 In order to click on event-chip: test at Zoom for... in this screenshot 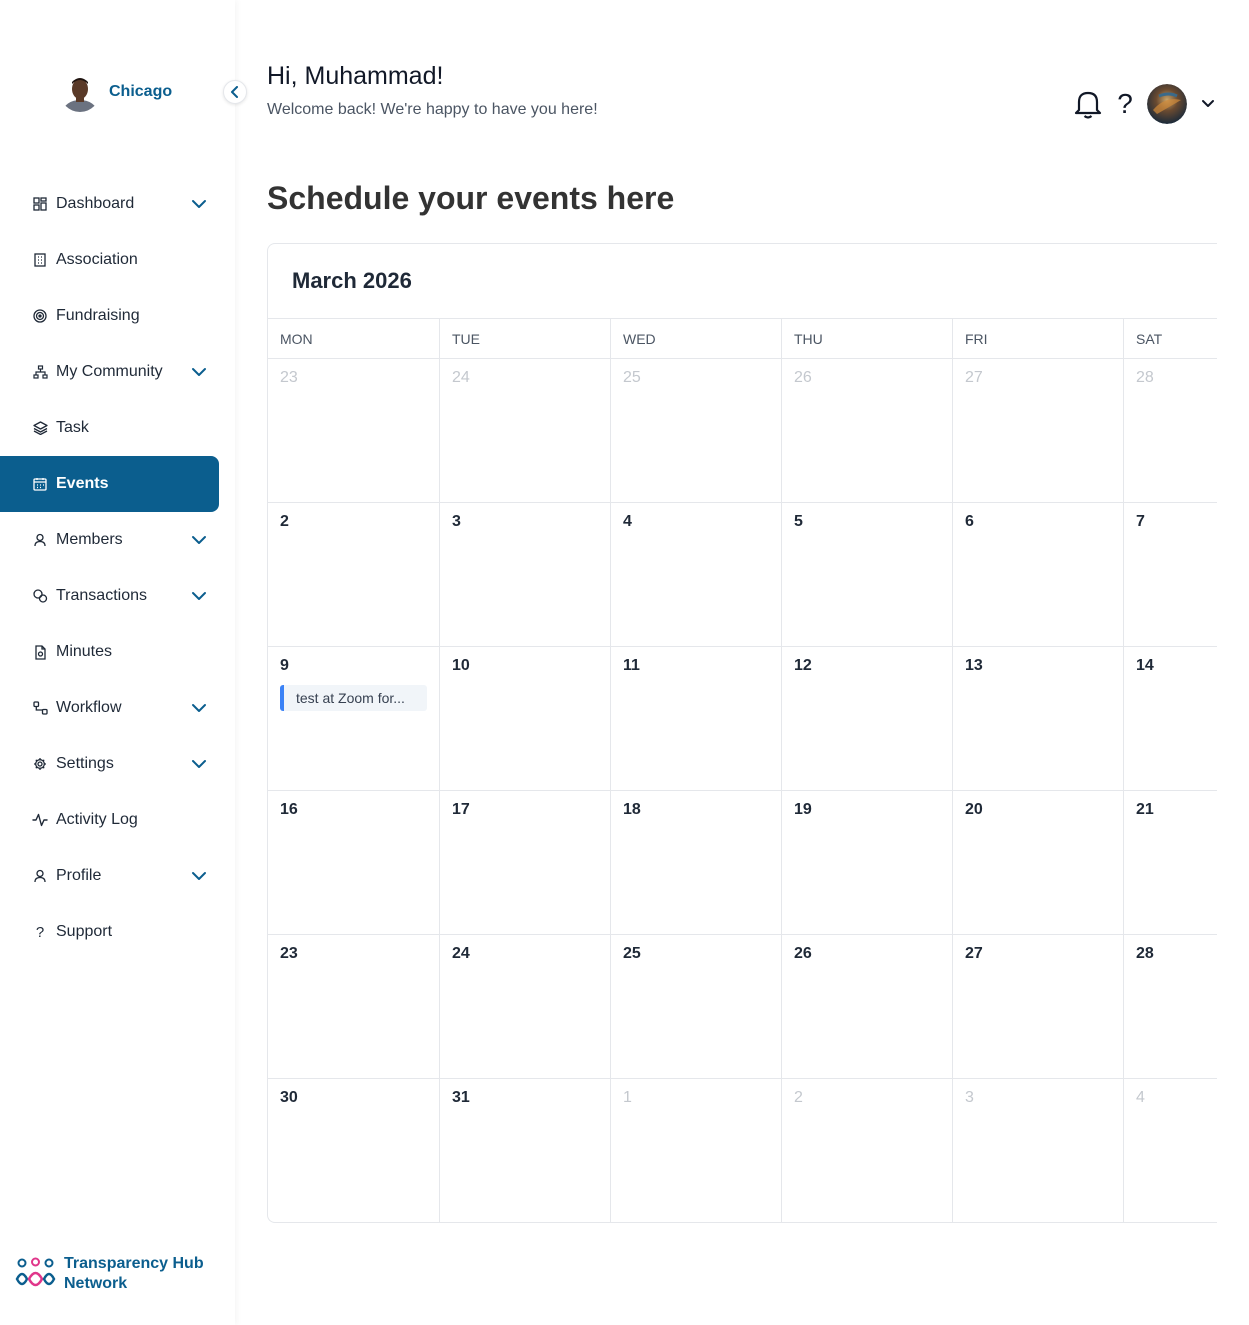, I will do `click(353, 698)`.